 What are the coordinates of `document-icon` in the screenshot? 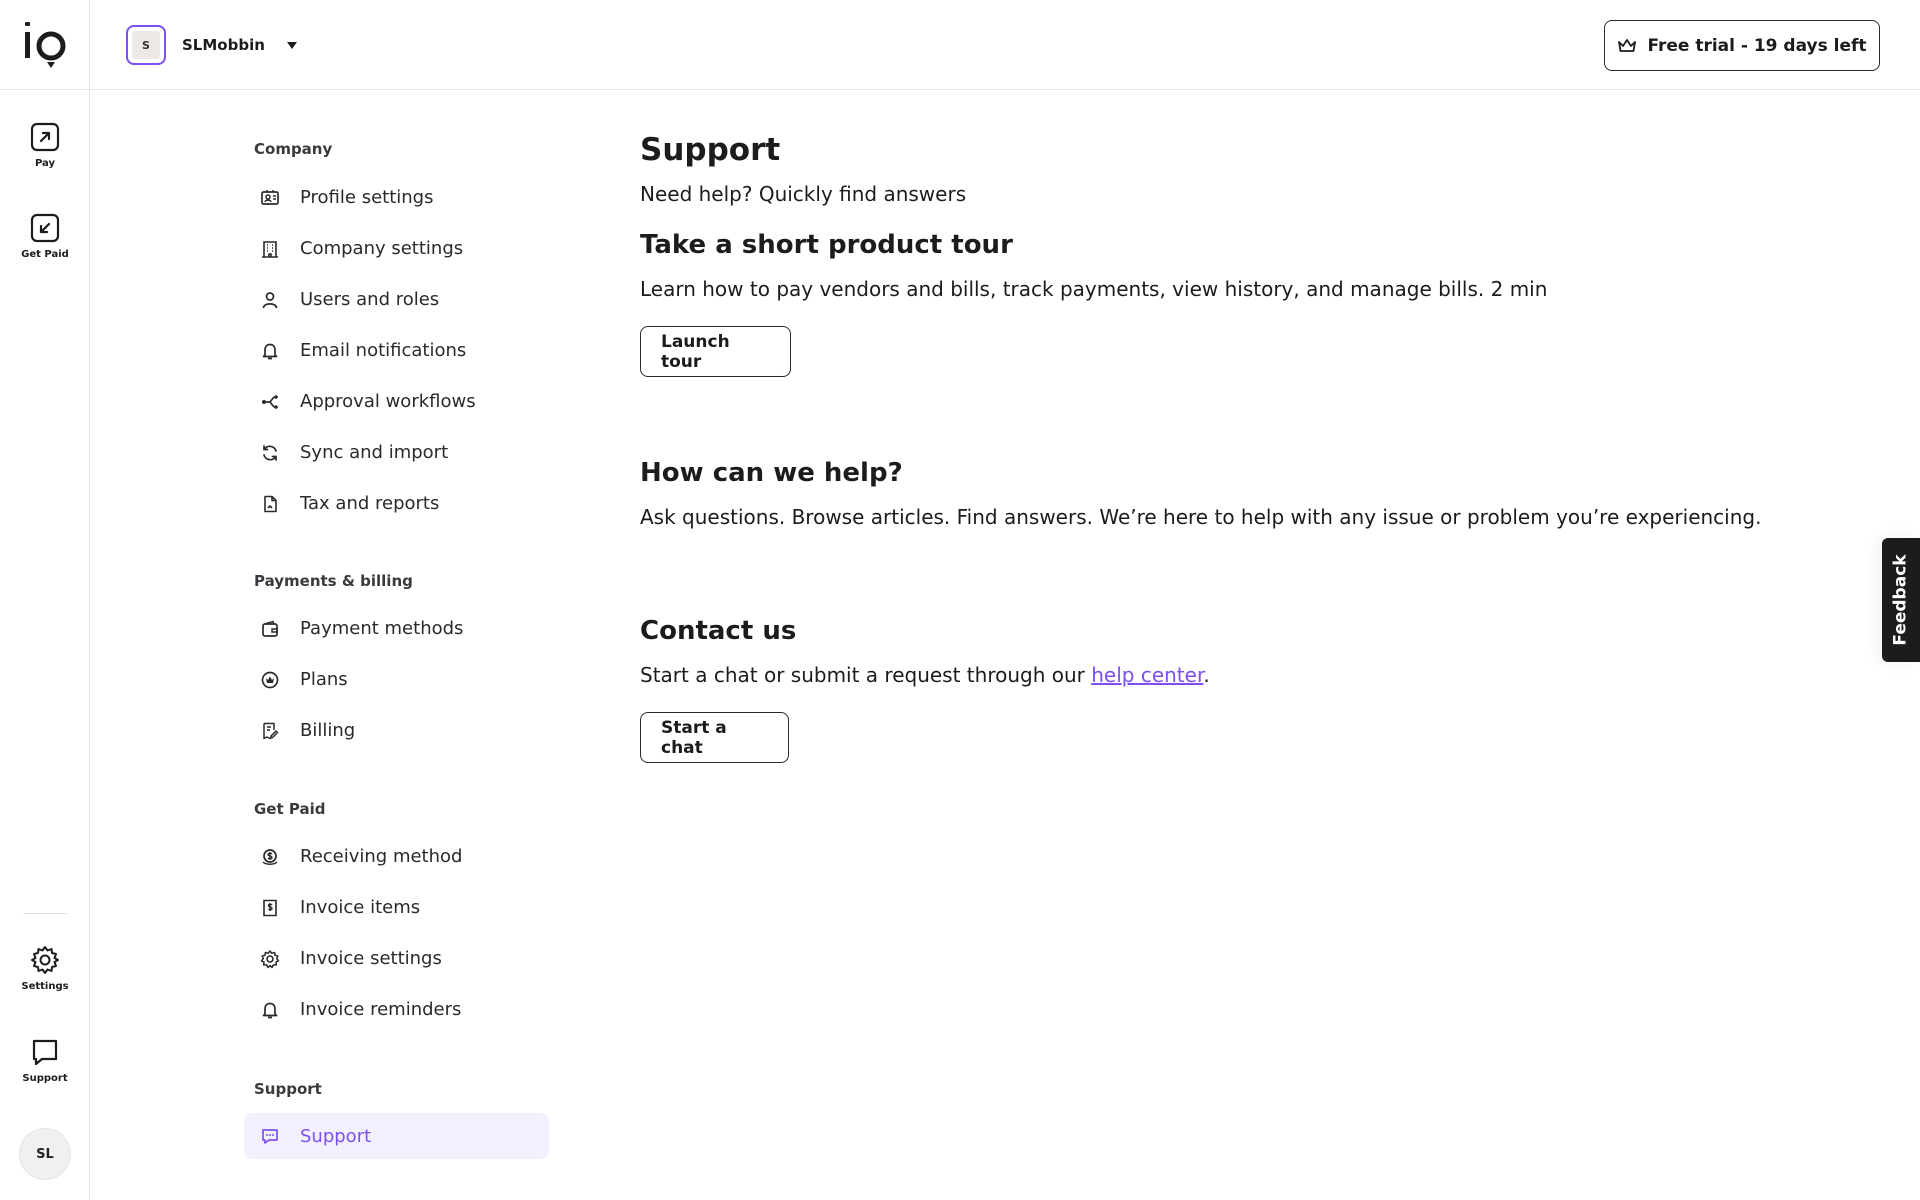 It's located at (270, 504).